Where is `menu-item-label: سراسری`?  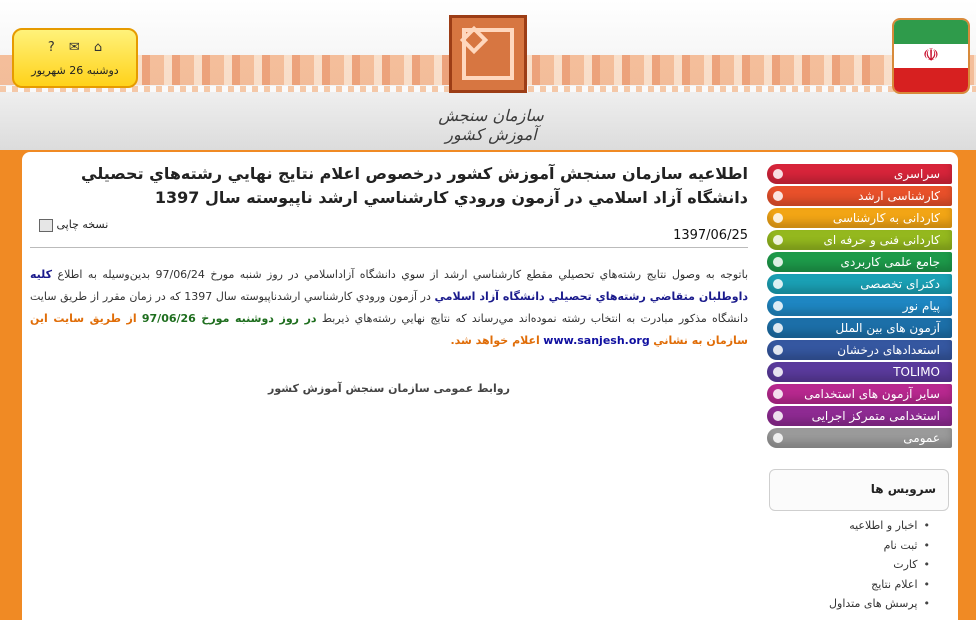
menu-item-label: سراسری is located at coordinates (916, 174).